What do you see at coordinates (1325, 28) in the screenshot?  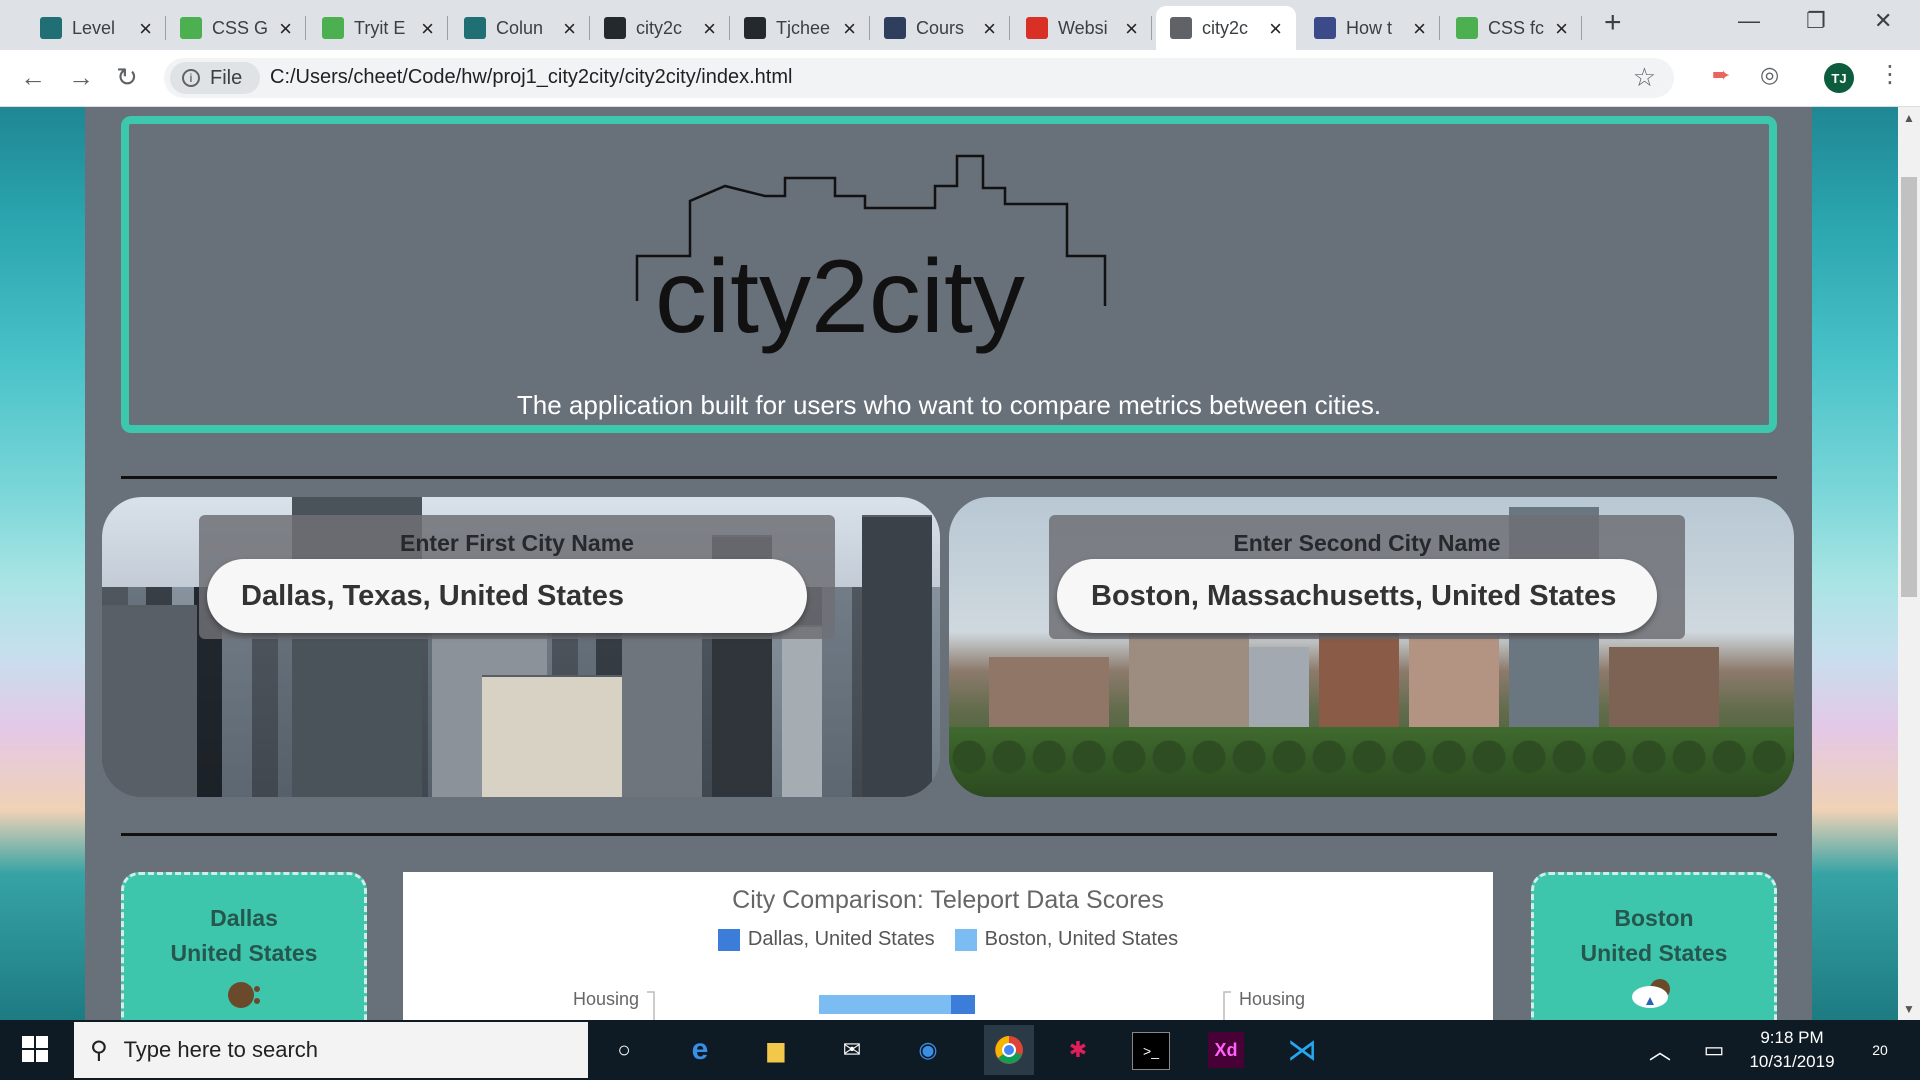 I see `w3-icon` at bounding box center [1325, 28].